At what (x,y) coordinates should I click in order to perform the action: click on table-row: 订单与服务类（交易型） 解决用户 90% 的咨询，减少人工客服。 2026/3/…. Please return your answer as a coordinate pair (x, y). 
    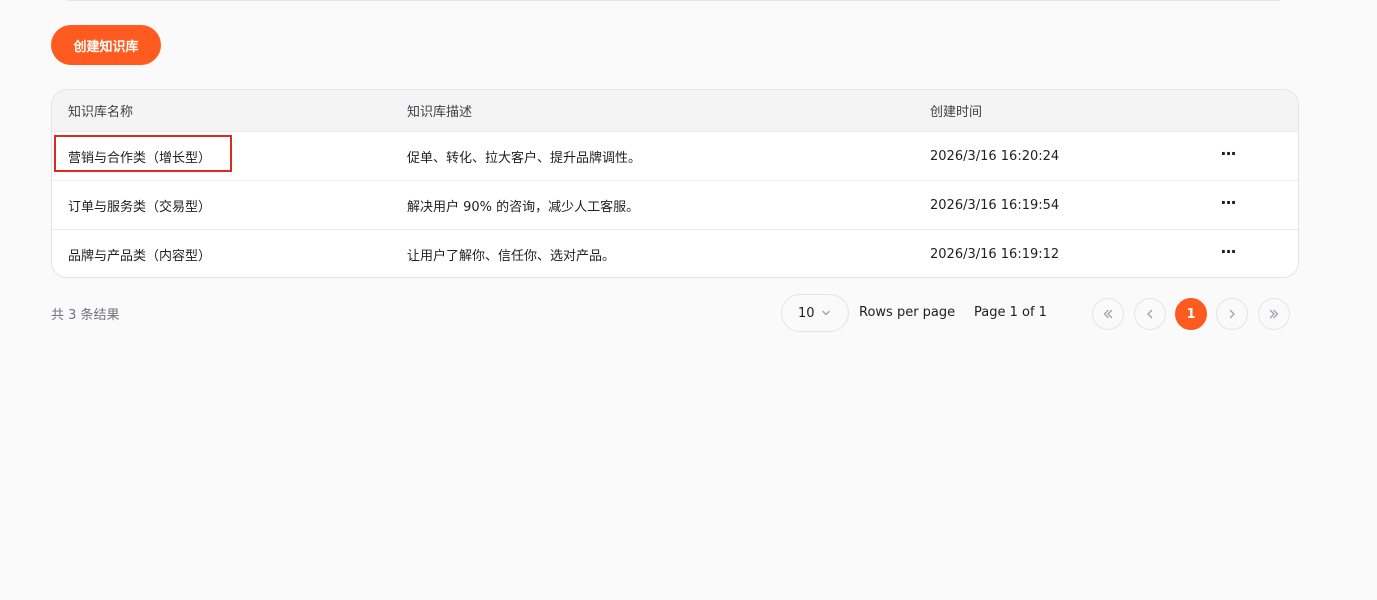
    Looking at the image, I should click on (675, 205).